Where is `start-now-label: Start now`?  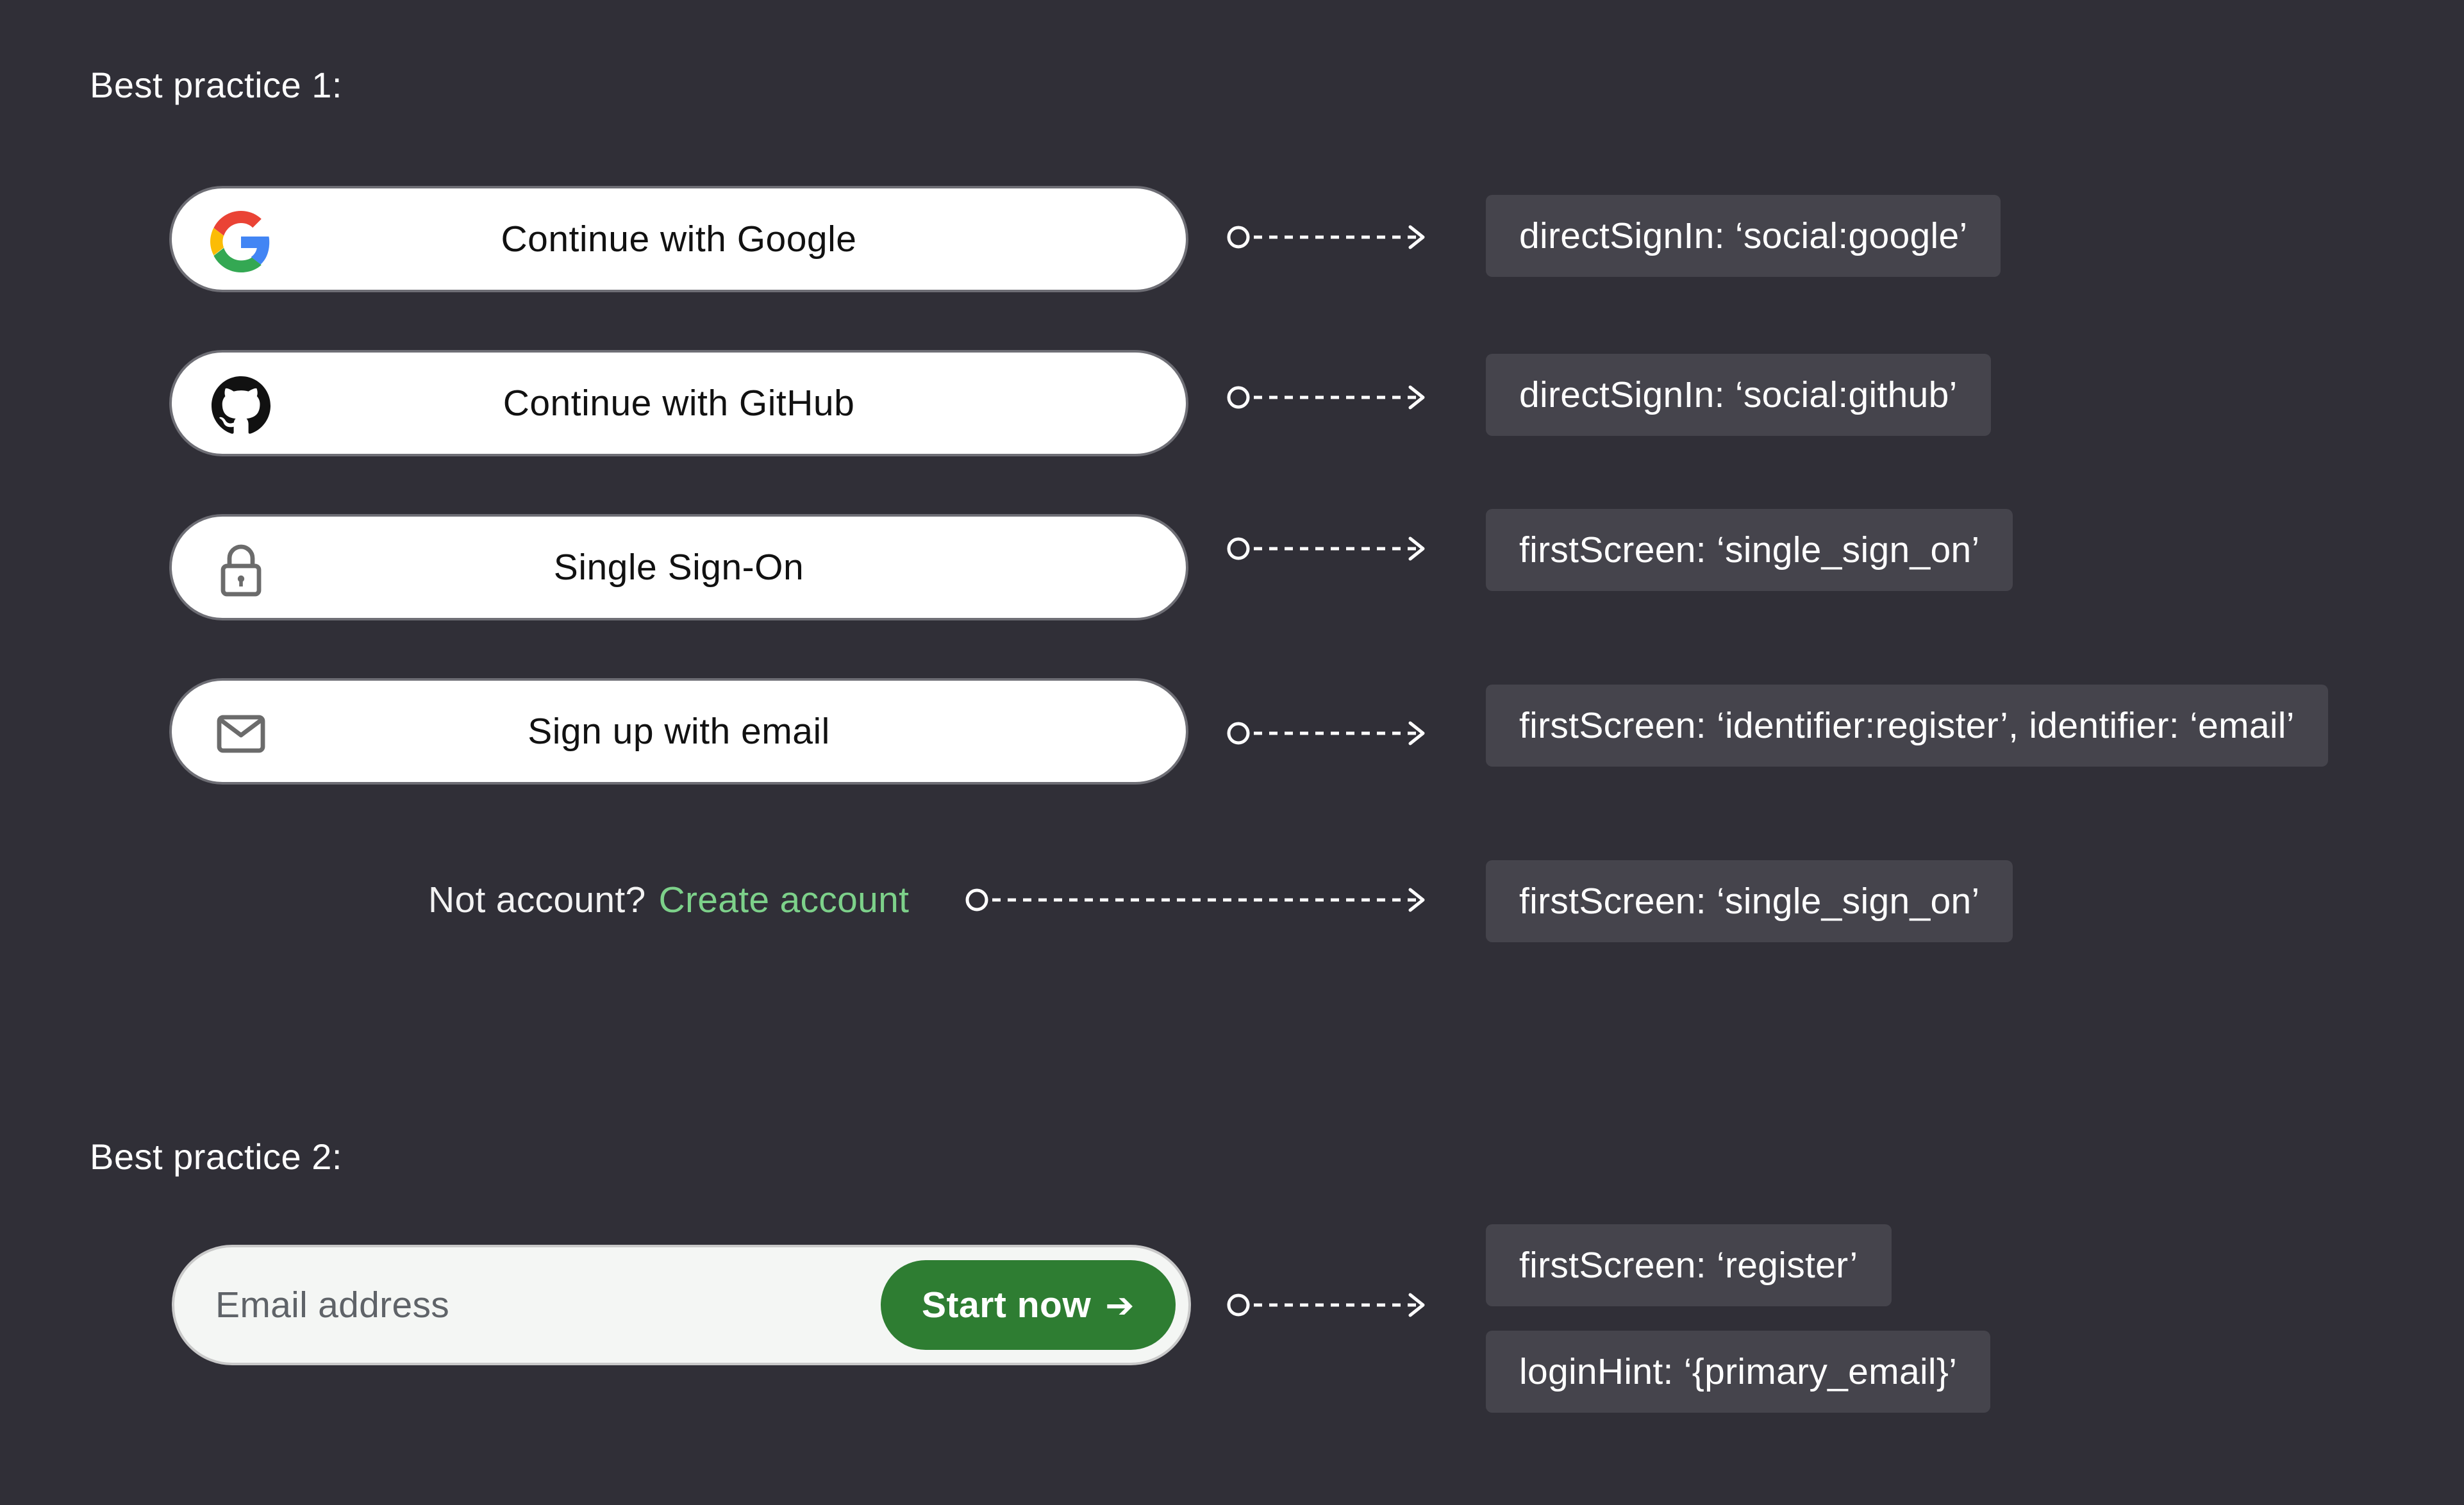 start-now-label: Start now is located at coordinates (1007, 1305).